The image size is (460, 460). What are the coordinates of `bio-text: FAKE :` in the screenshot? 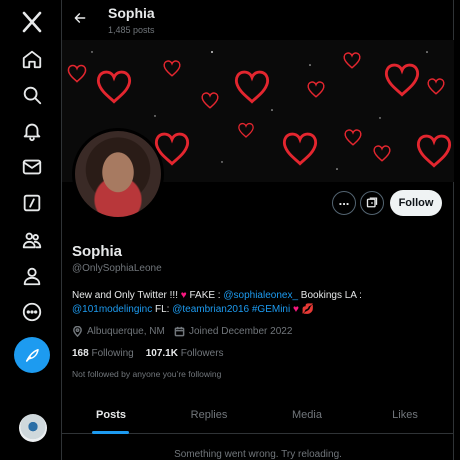 It's located at (205, 295).